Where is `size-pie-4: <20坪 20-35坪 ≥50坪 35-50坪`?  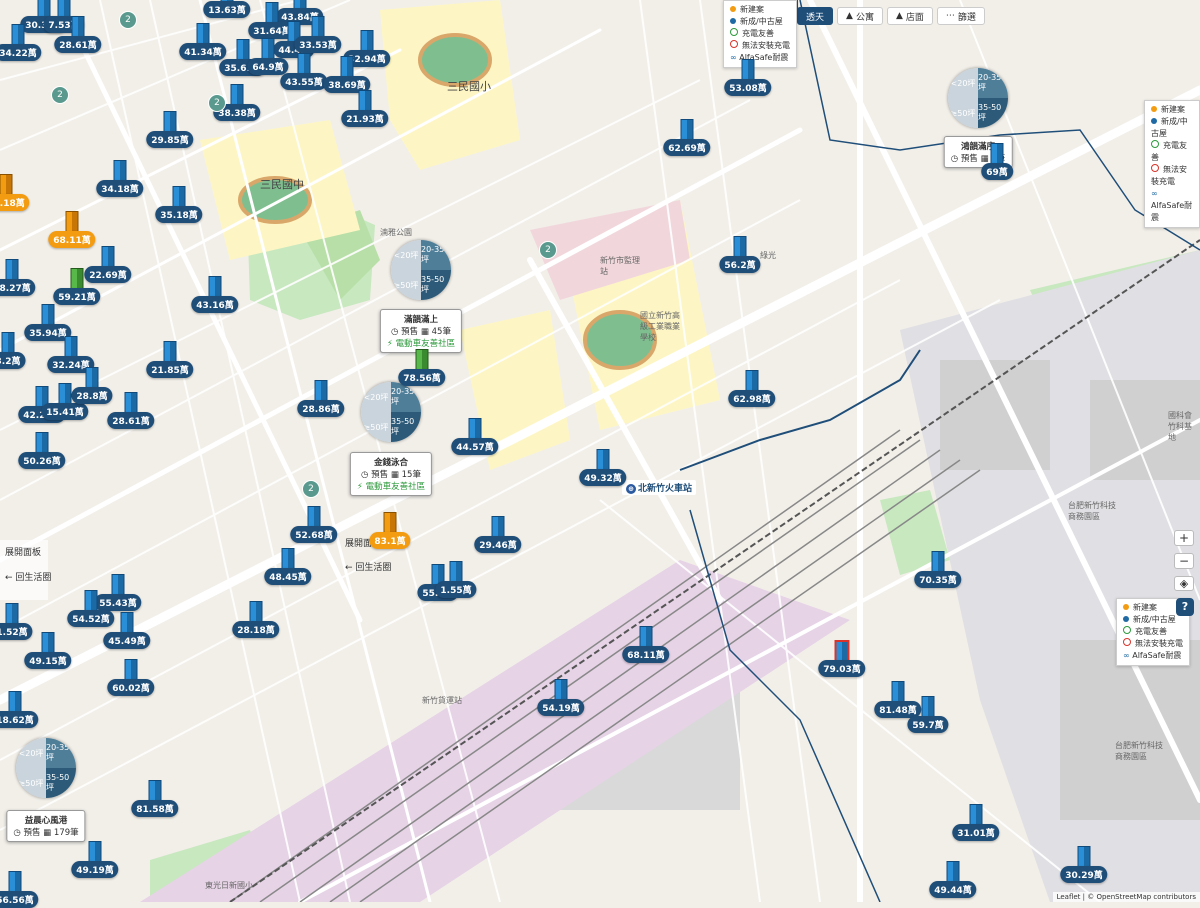 size-pie-4: <20坪 20-35坪 ≥50坪 35-50坪 is located at coordinates (46, 768).